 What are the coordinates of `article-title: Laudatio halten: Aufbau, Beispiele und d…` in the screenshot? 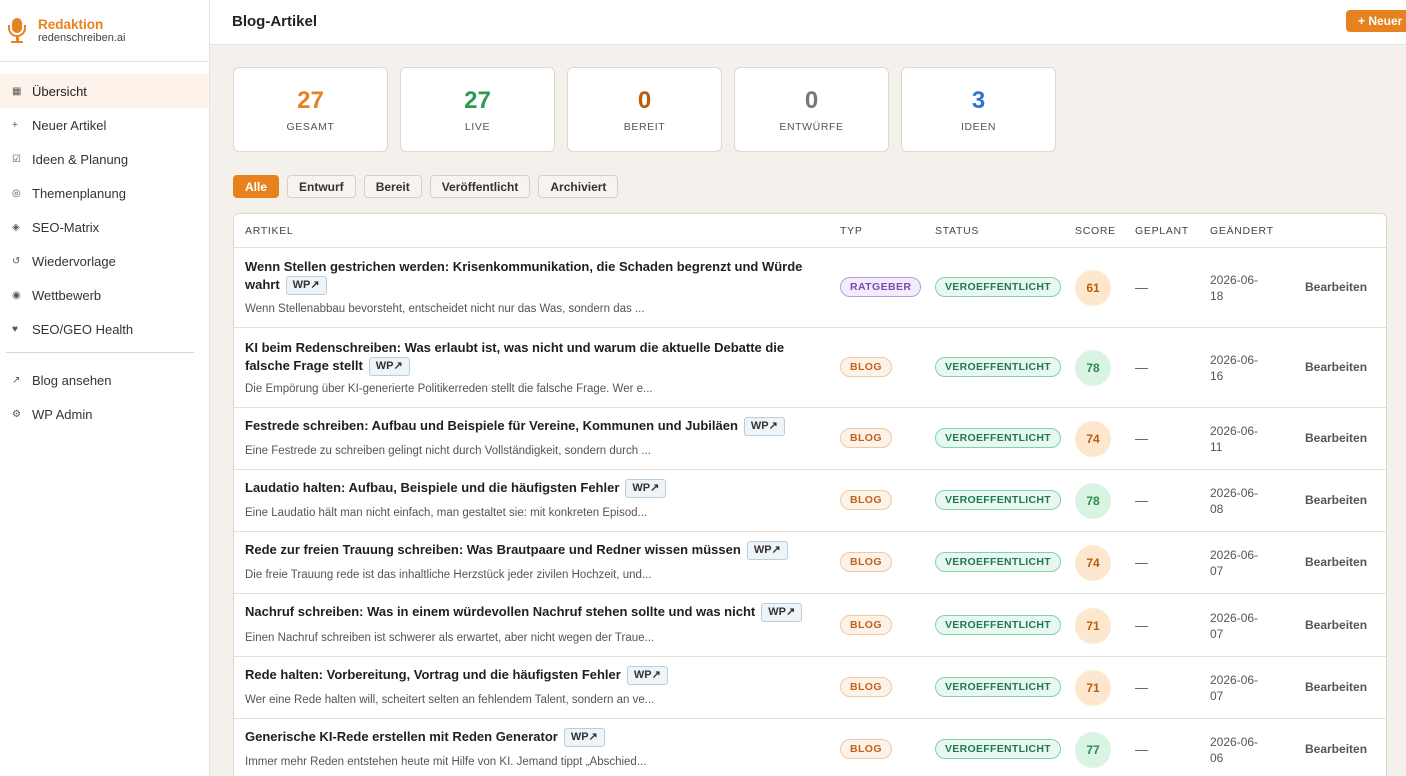 It's located at (535, 488).